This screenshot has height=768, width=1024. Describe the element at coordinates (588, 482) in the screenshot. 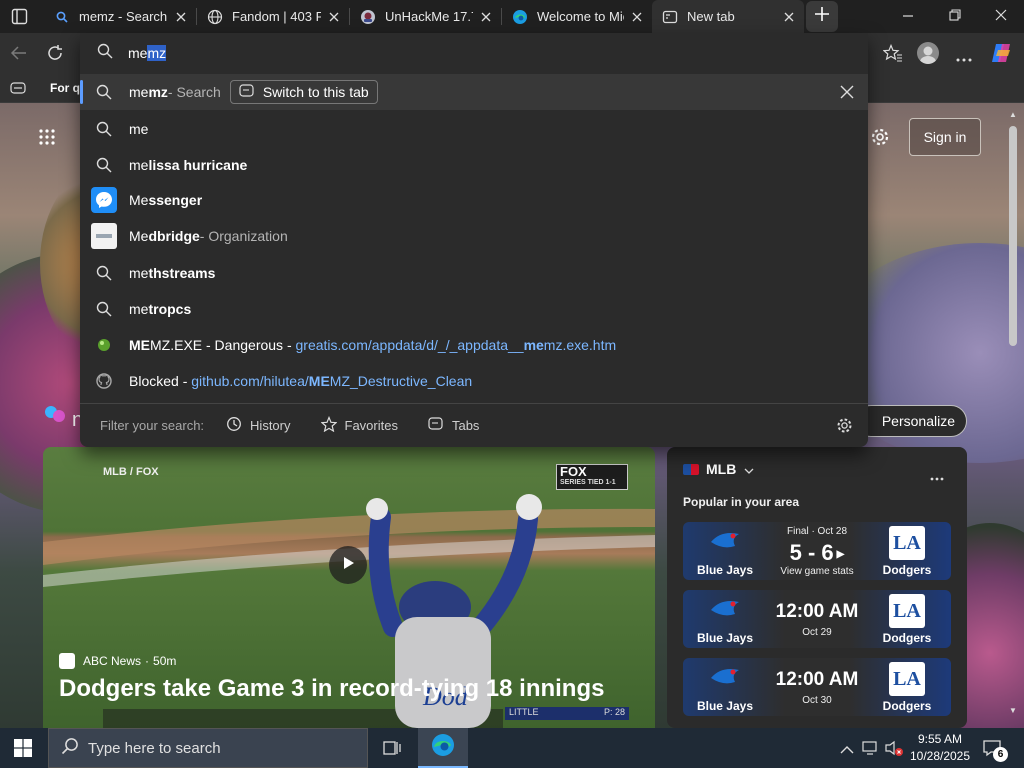

I see `series-status: SERIES TIED 1-1` at that location.